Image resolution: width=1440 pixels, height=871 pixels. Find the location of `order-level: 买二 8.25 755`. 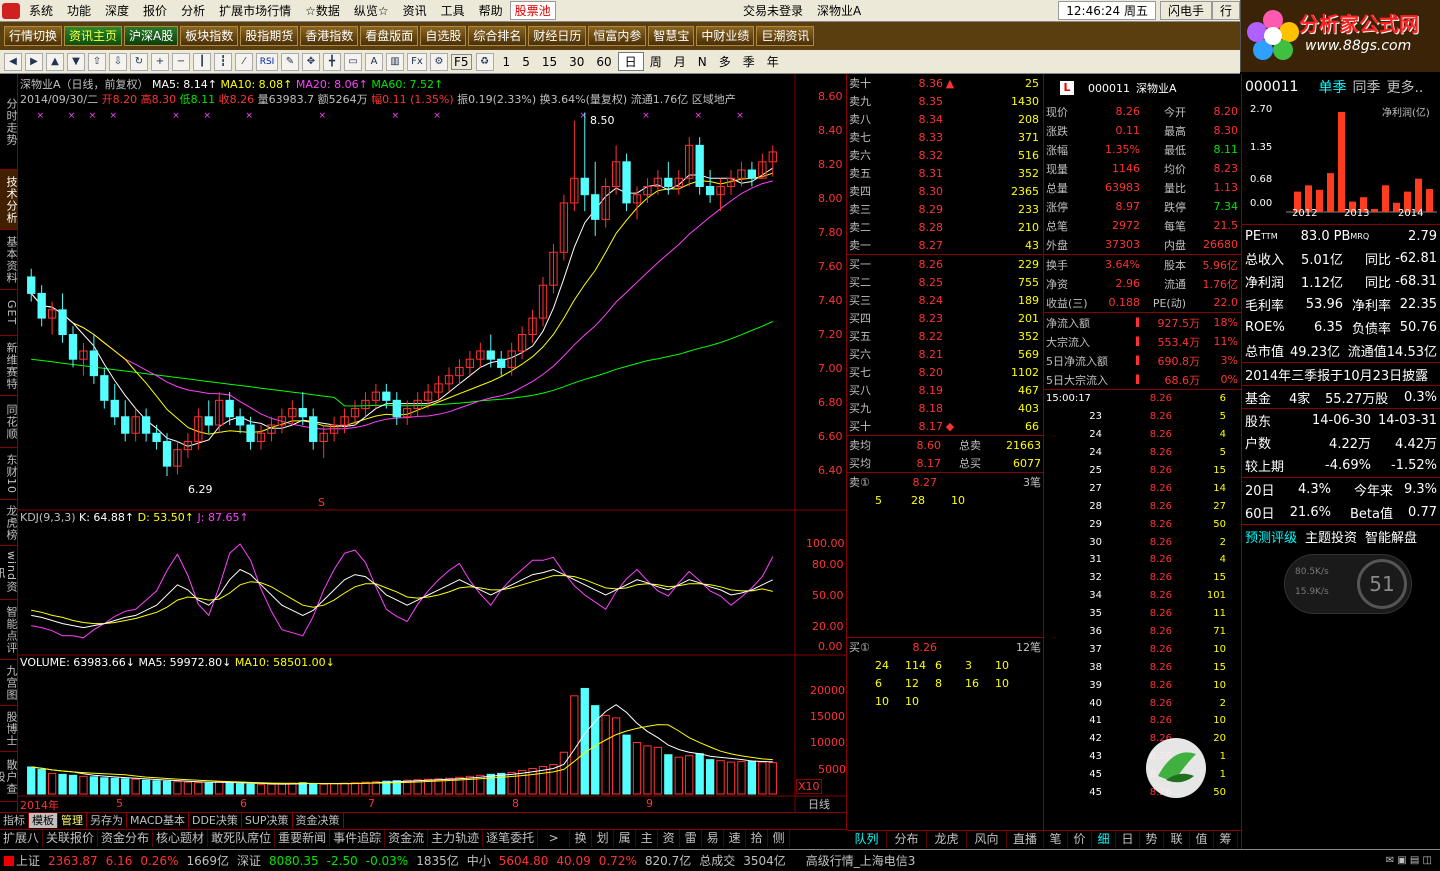

order-level: 买二 8.25 755 is located at coordinates (945, 282).